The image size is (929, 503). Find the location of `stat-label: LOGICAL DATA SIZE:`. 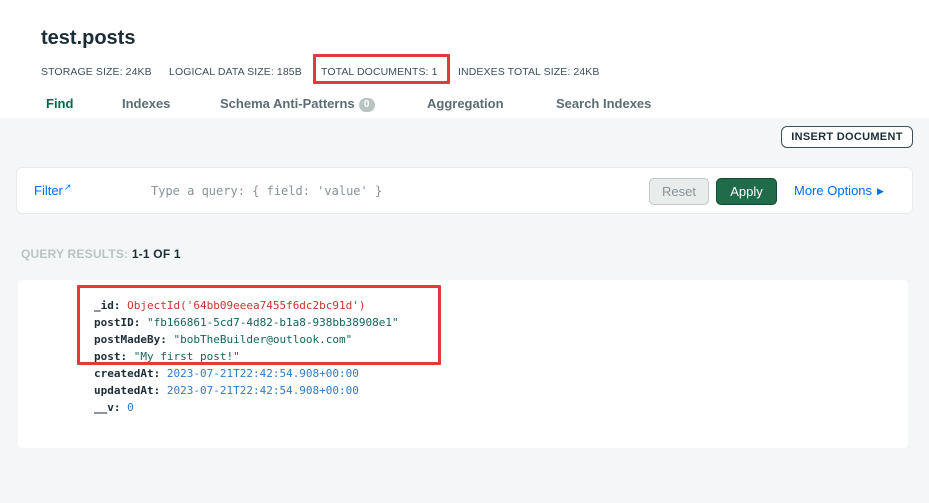

stat-label: LOGICAL DATA SIZE: is located at coordinates (221, 72).